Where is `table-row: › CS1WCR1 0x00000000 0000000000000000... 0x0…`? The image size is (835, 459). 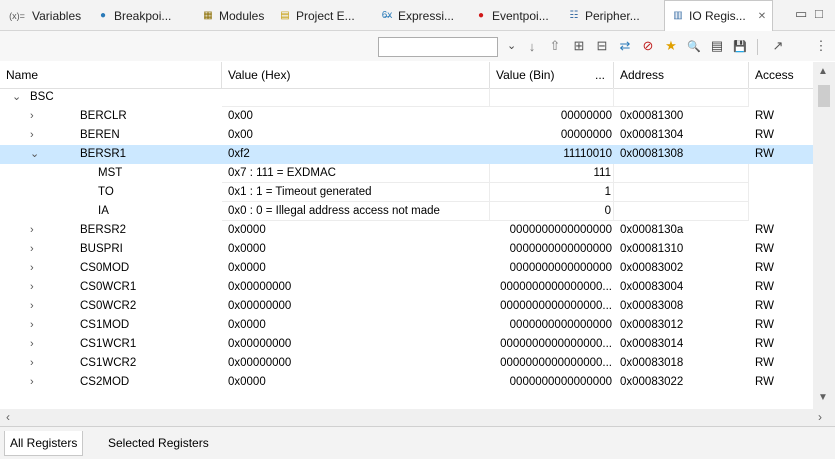 table-row: › CS1WCR1 0x00000000 0000000000000000... 0x0… is located at coordinates (406, 344).